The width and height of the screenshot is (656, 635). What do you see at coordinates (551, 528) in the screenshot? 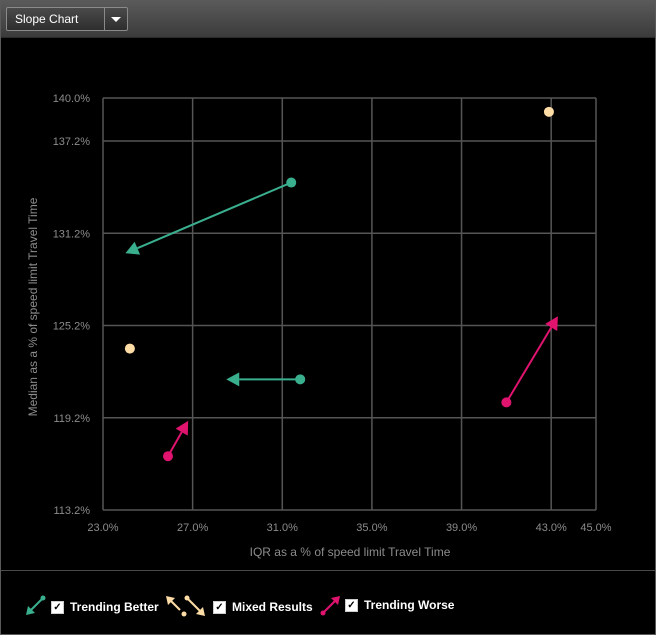
I see `x-tick-label: 43.0%` at bounding box center [551, 528].